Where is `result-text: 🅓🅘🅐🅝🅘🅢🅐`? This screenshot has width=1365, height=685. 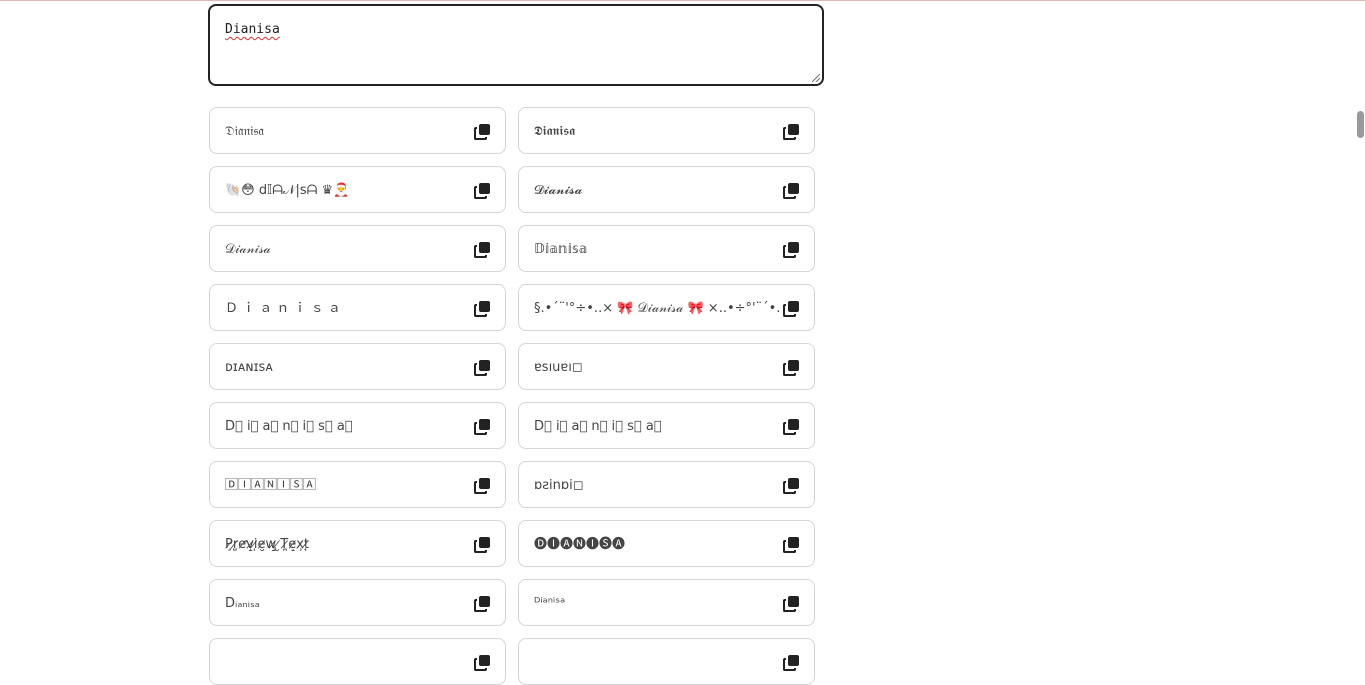 result-text: 🅓🅘🅐🅝🅘🅢🅐 is located at coordinates (580, 544).